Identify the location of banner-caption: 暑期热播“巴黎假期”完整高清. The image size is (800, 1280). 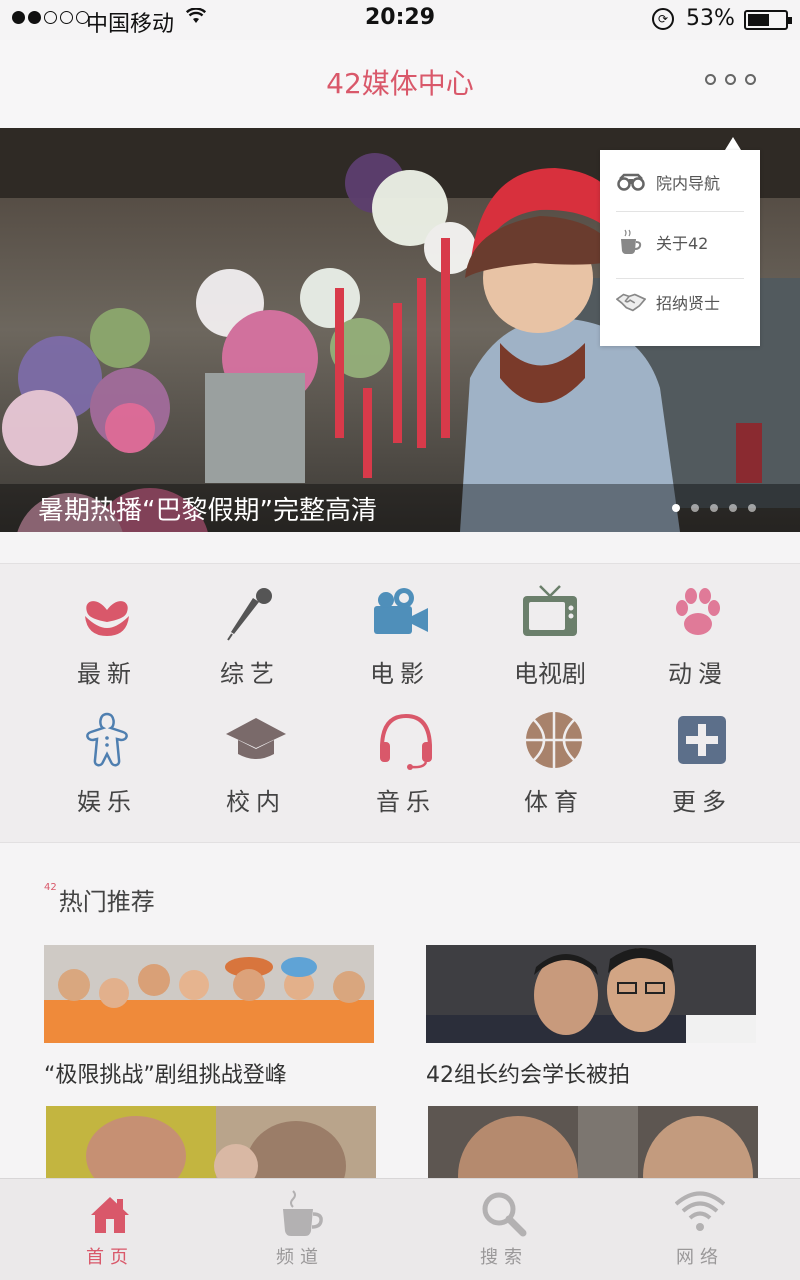
(207, 511).